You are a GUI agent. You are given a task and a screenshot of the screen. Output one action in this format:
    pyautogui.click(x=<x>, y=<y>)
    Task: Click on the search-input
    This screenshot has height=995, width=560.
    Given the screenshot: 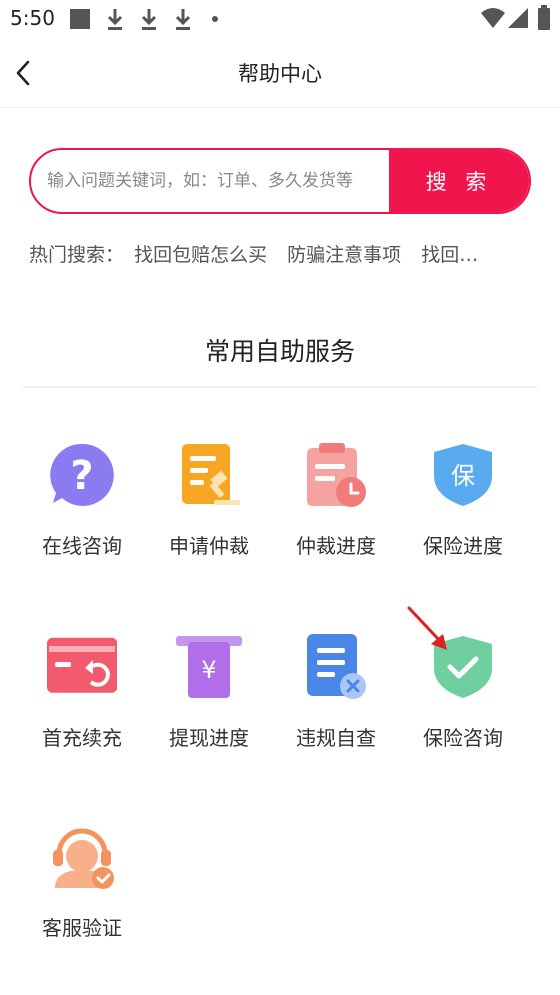 What is the action you would take?
    pyautogui.click(x=211, y=181)
    